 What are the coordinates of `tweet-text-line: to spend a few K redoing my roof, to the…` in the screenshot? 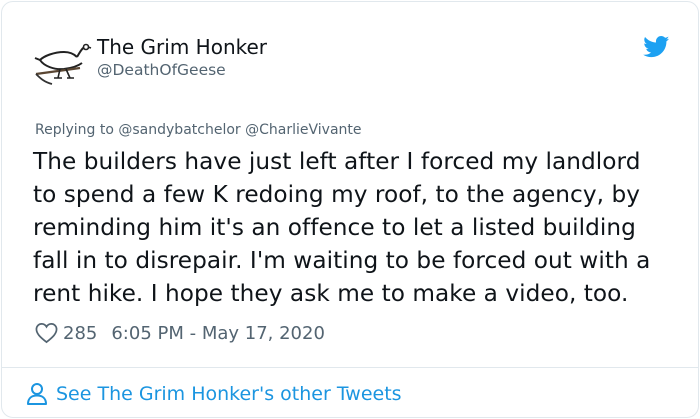 It's located at (336, 194).